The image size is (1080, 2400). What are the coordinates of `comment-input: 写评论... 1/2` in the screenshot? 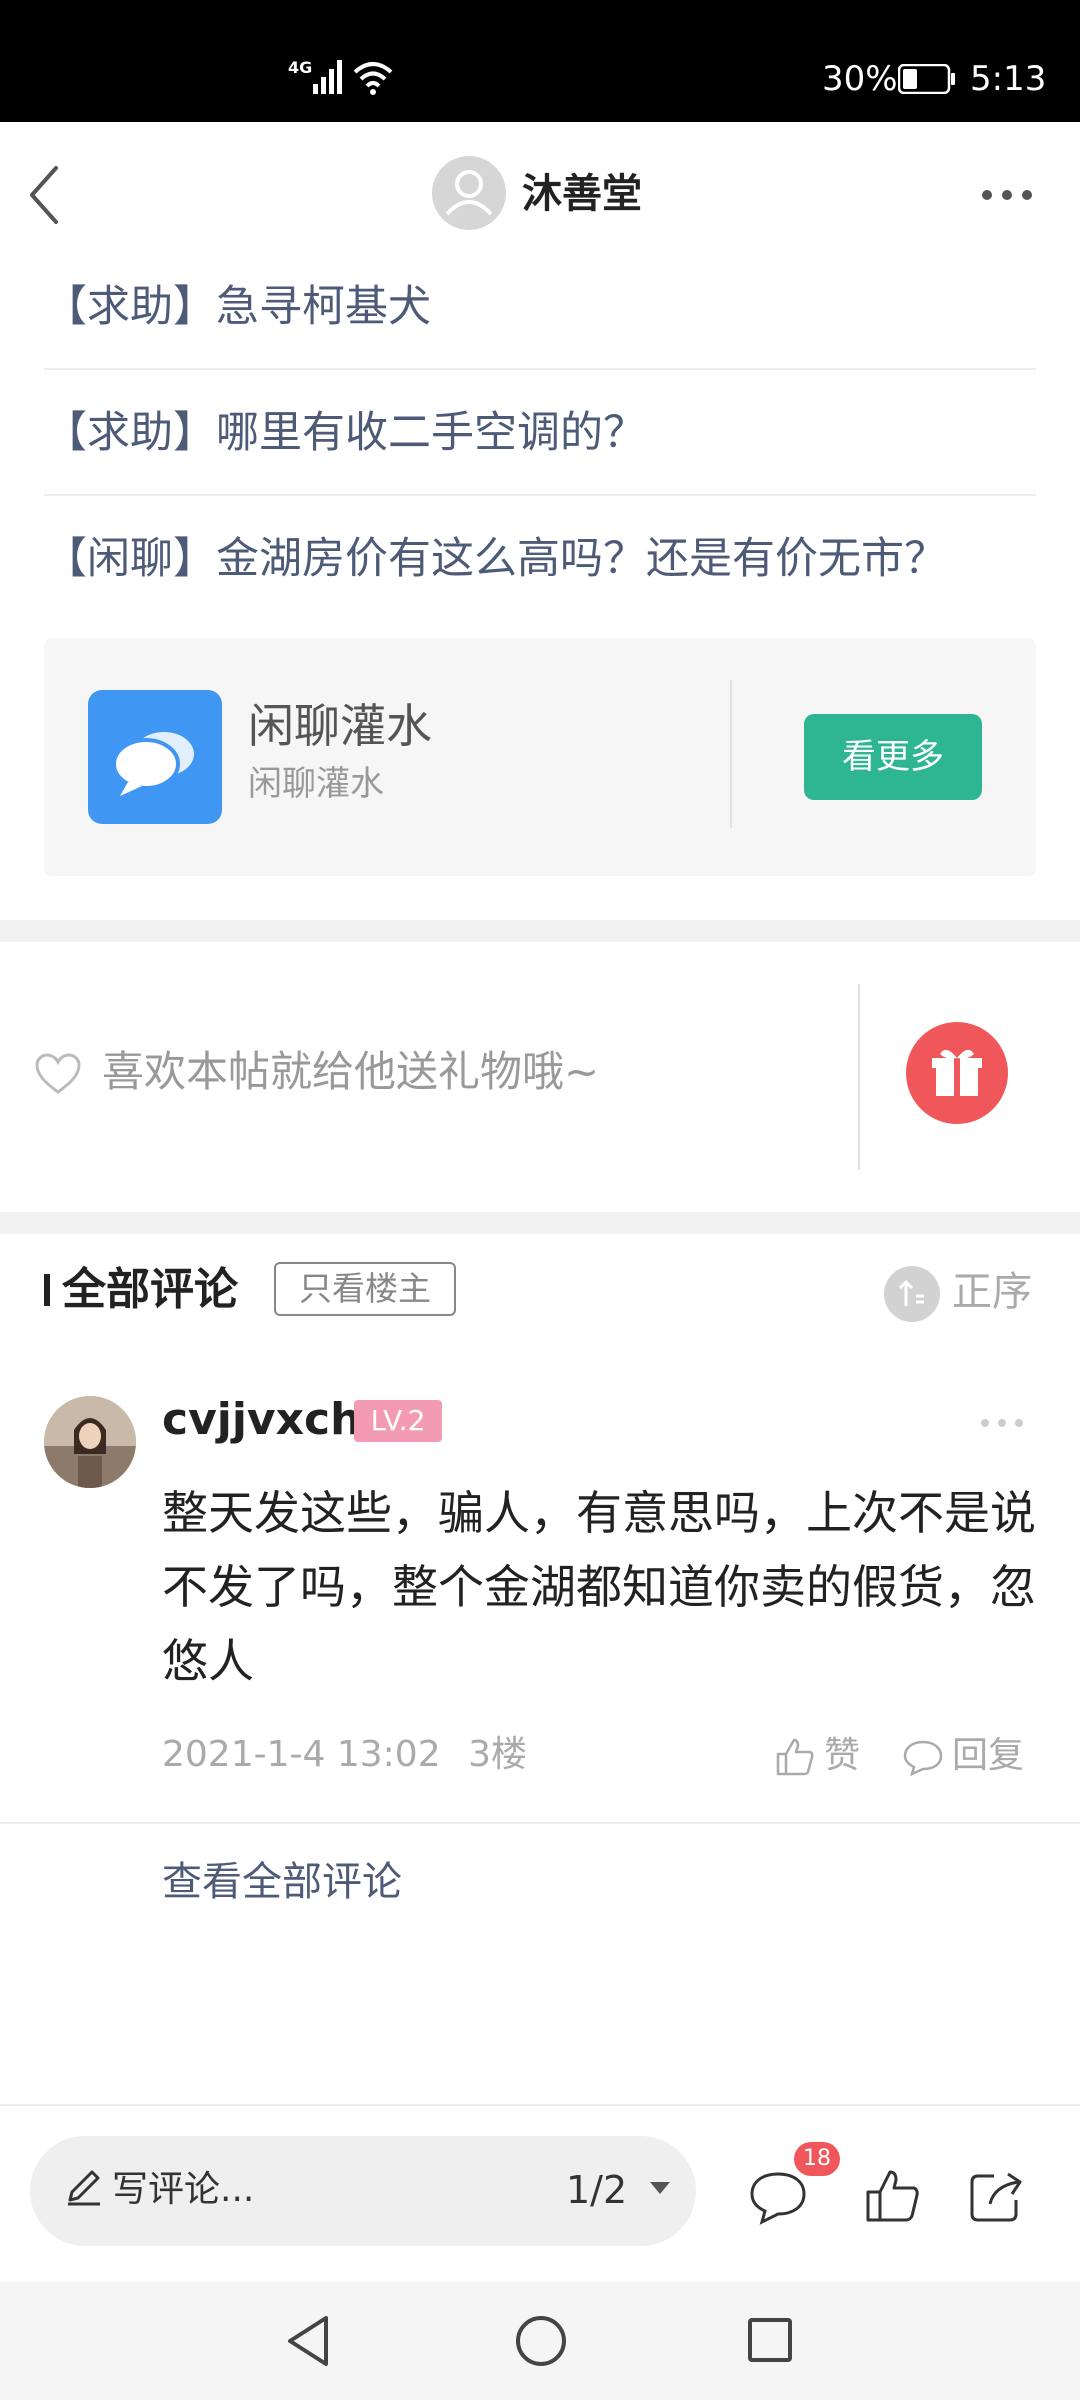 It's located at (363, 2191).